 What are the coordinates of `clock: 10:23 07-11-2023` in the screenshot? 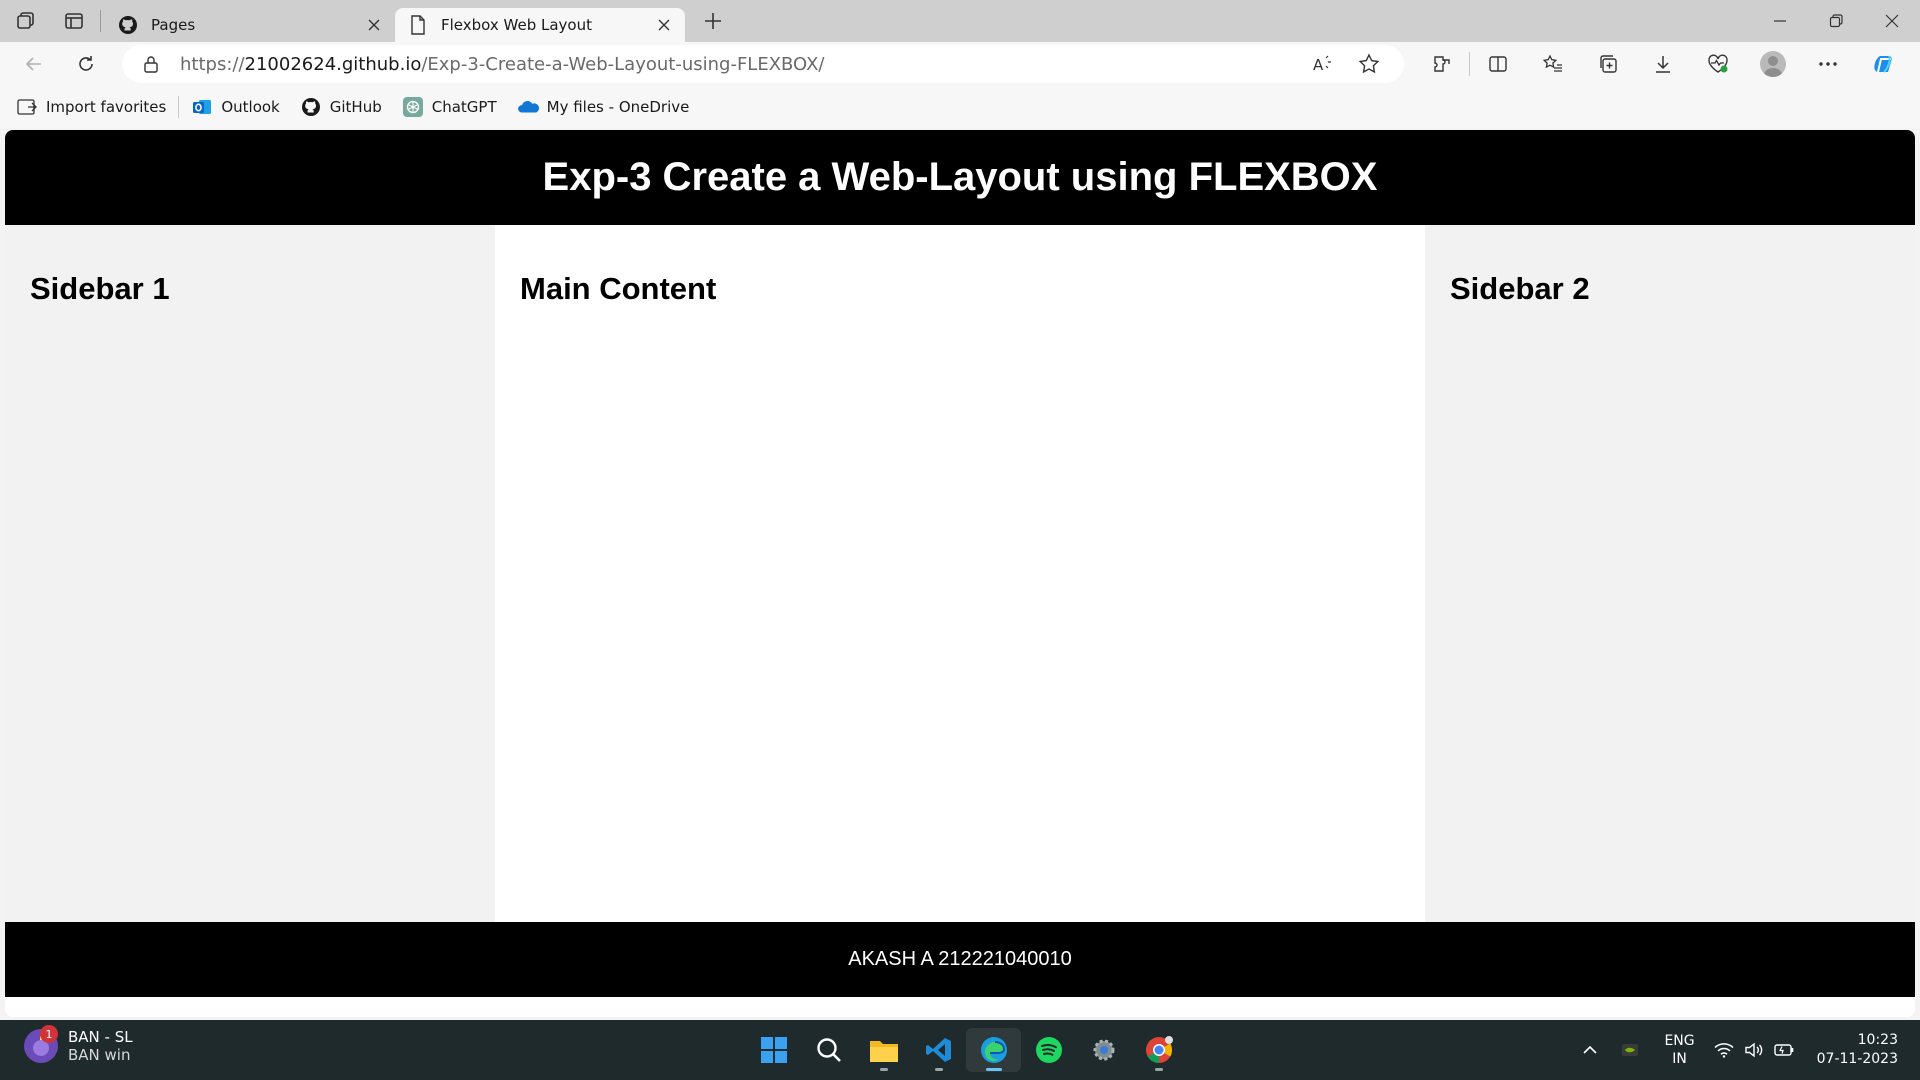 It's located at (1857, 1050).